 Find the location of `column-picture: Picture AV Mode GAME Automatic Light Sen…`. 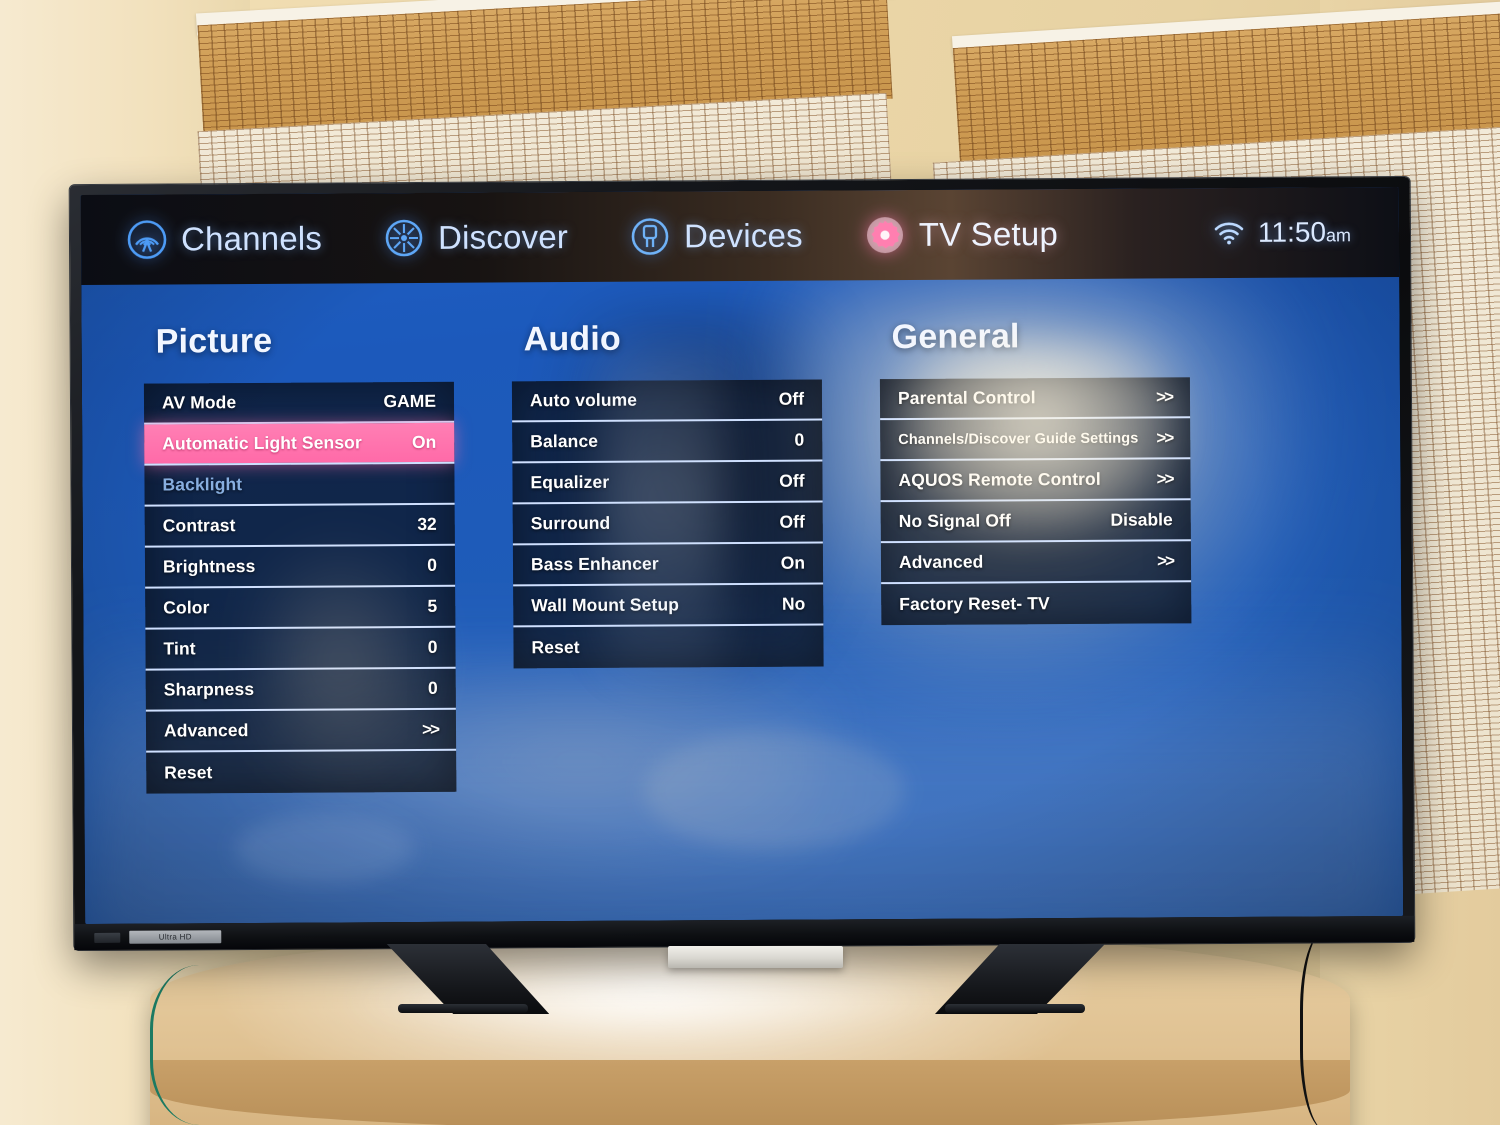

column-picture: Picture AV Mode GAME Automatic Light Sen… is located at coordinates (300, 622).